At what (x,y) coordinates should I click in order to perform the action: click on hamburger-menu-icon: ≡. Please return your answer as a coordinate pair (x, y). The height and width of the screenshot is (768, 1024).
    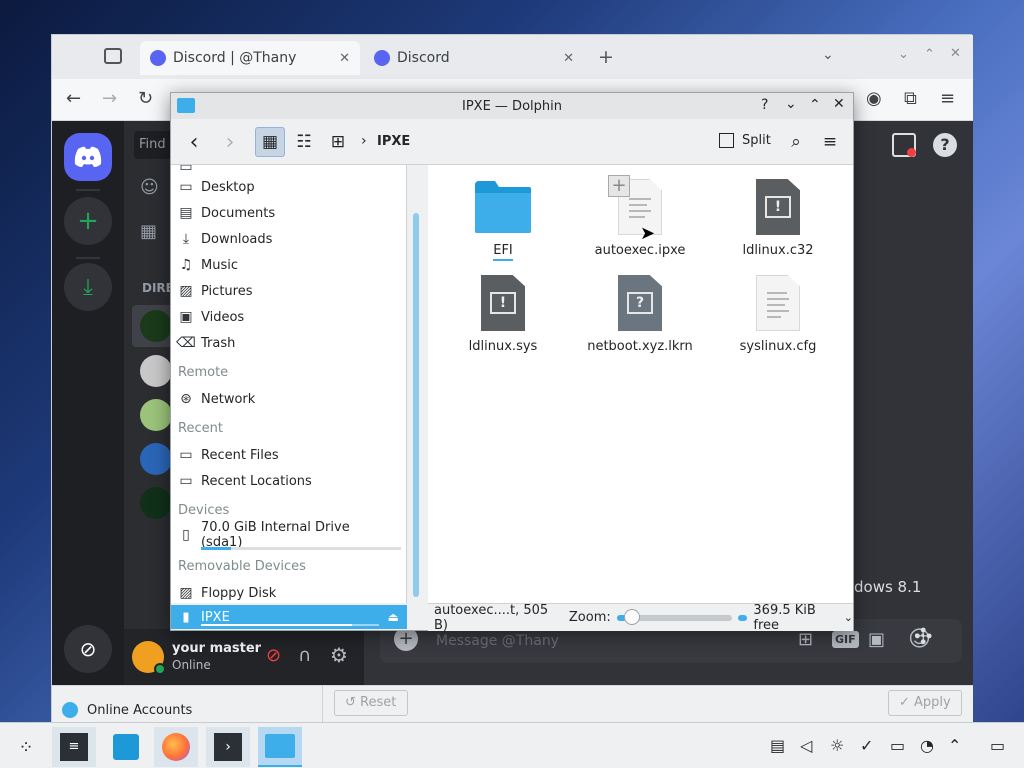
    Looking at the image, I should click on (830, 142).